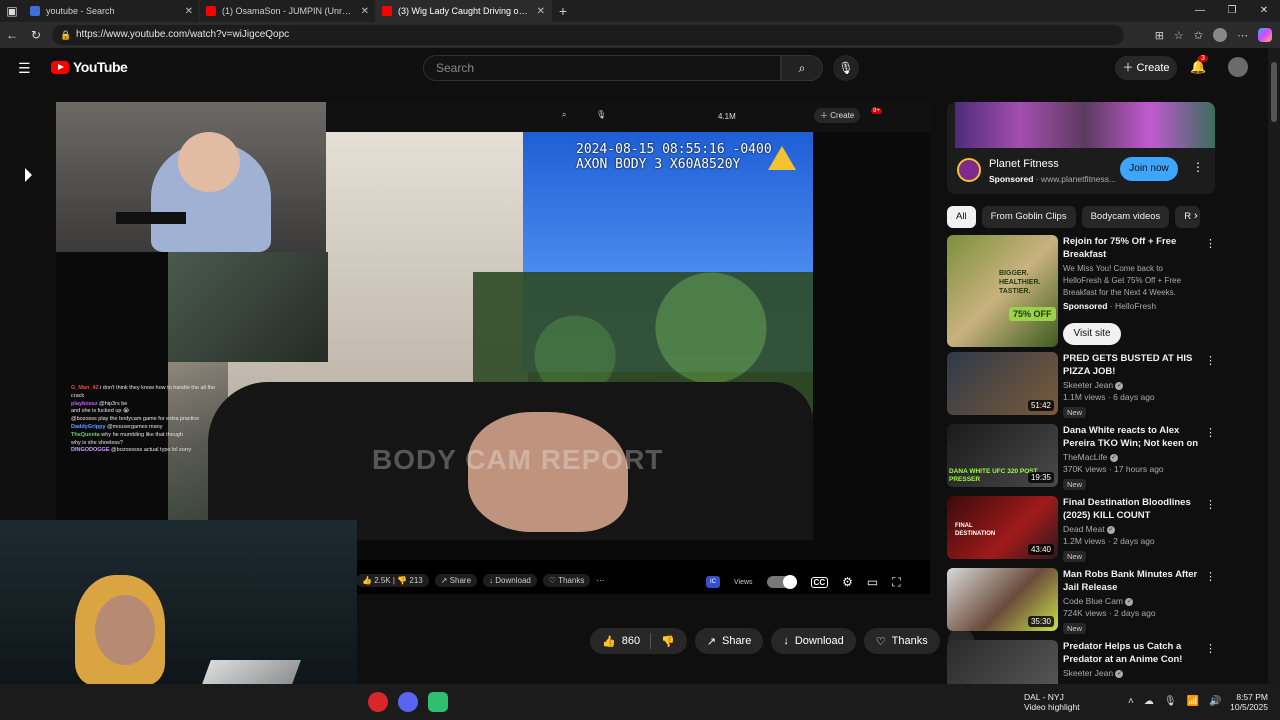 The width and height of the screenshot is (1280, 720). I want to click on rec-stats: 1.2M views · 2 days ago, so click(1109, 541).